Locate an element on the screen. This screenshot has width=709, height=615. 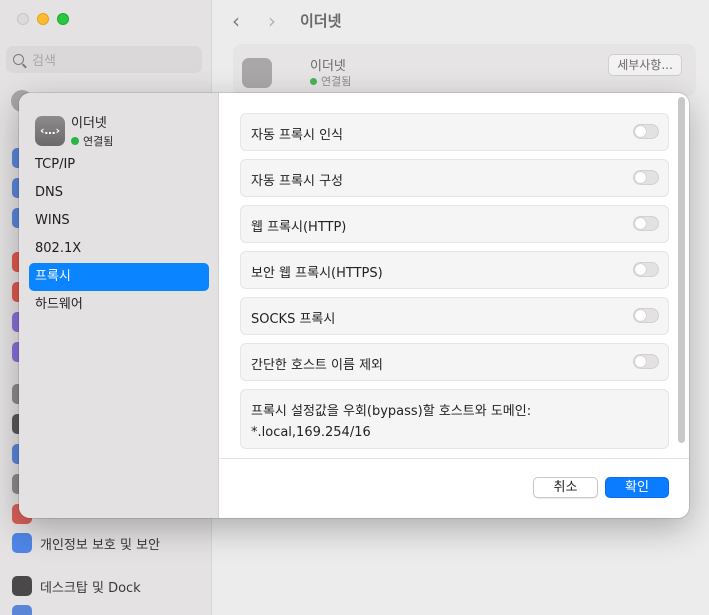
proxy-option-row: 웹 프록시(HTTP) is located at coordinates (454, 224).